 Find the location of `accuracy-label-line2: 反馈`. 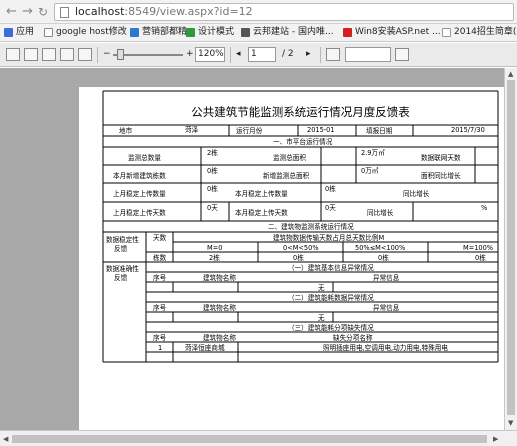

accuracy-label-line2: 反馈 is located at coordinates (121, 278).